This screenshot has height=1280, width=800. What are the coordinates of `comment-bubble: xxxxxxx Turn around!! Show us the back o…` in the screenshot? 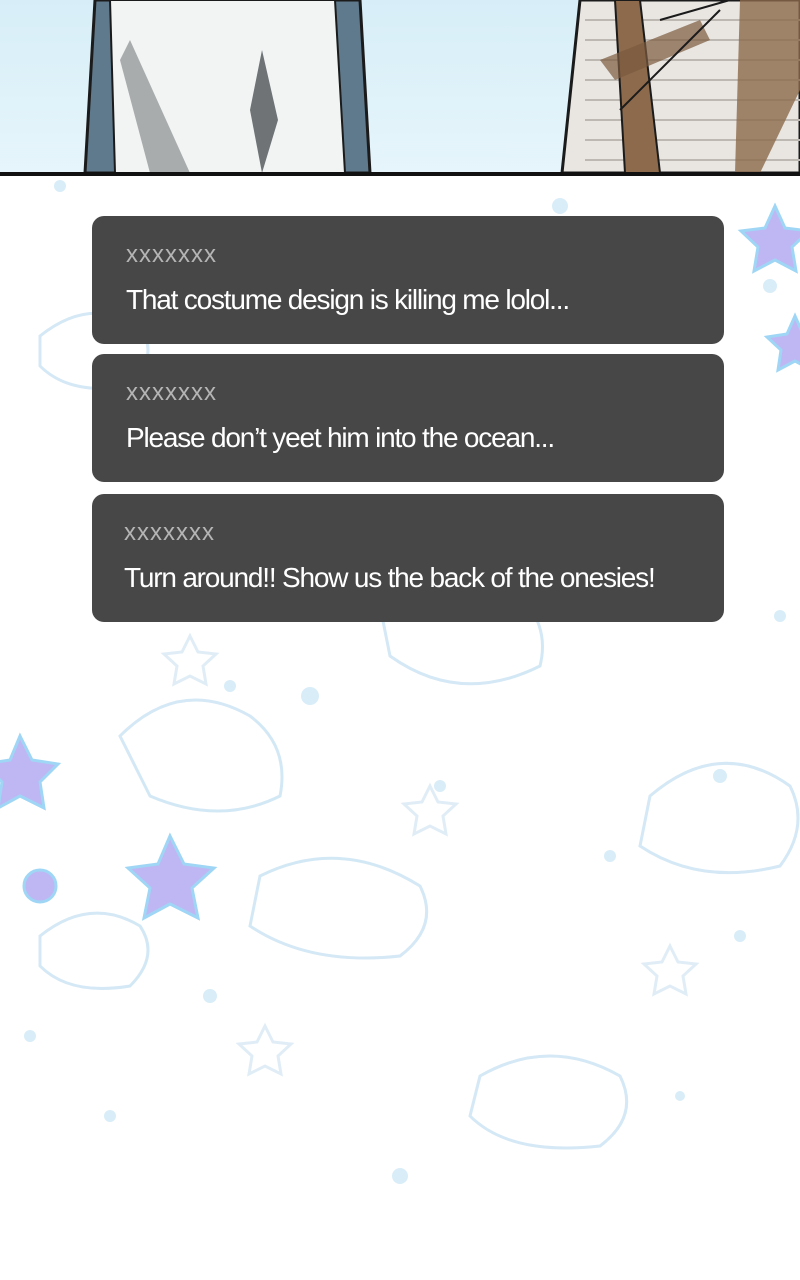 It's located at (408, 558).